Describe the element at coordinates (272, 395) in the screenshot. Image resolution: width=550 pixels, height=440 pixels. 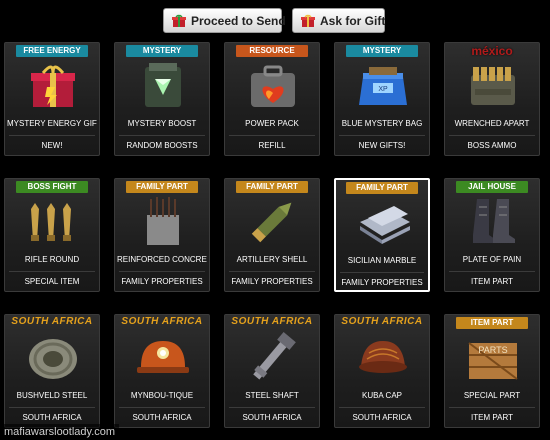
I see `item-name: STEEL SHAFT` at that location.